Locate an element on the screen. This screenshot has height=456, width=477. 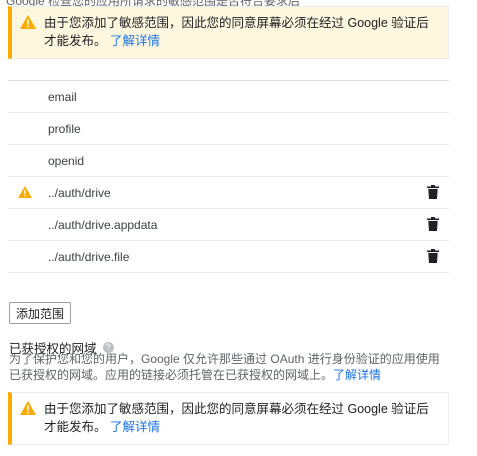
scope-name: openid is located at coordinates (66, 160).